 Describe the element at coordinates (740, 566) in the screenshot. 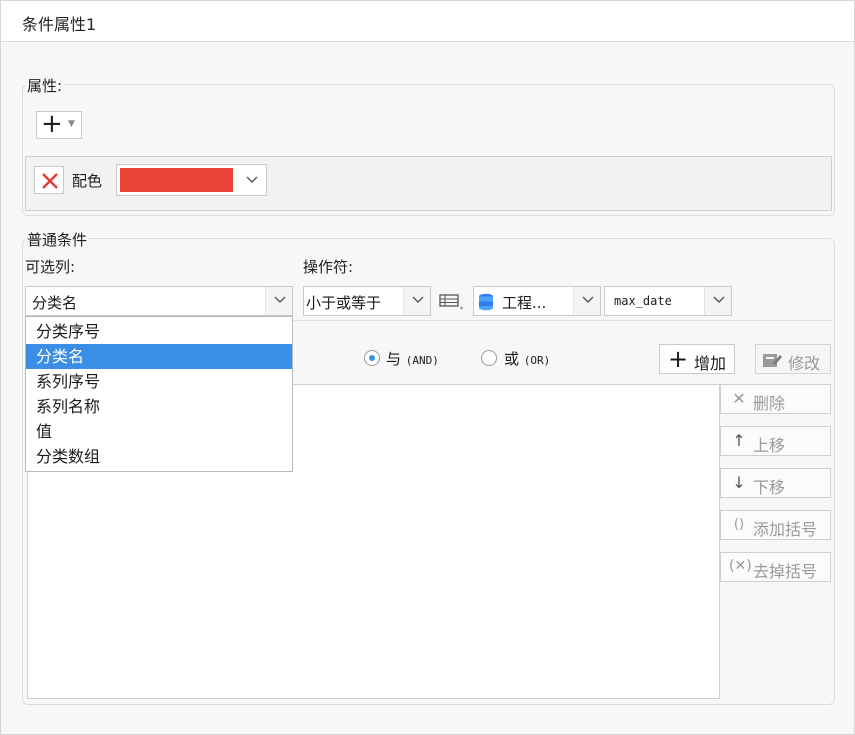

I see `remove-brackets-icon: (✕)` at that location.